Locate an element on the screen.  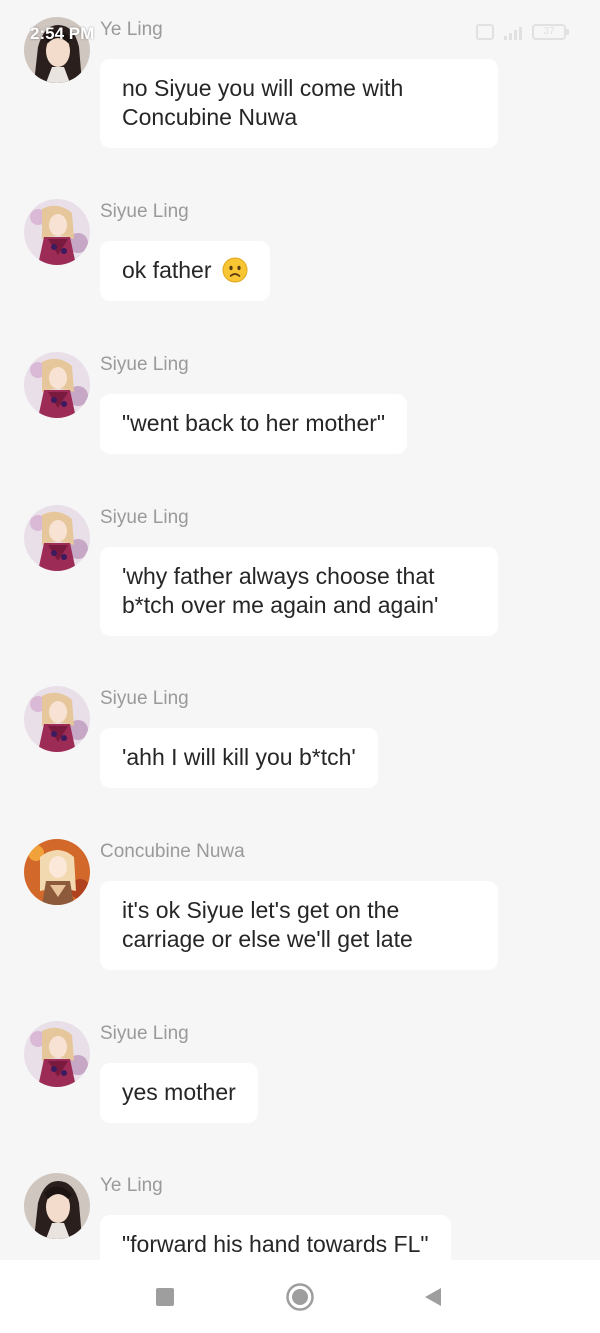
message-text: "went back to her mother" is located at coordinates (254, 423).